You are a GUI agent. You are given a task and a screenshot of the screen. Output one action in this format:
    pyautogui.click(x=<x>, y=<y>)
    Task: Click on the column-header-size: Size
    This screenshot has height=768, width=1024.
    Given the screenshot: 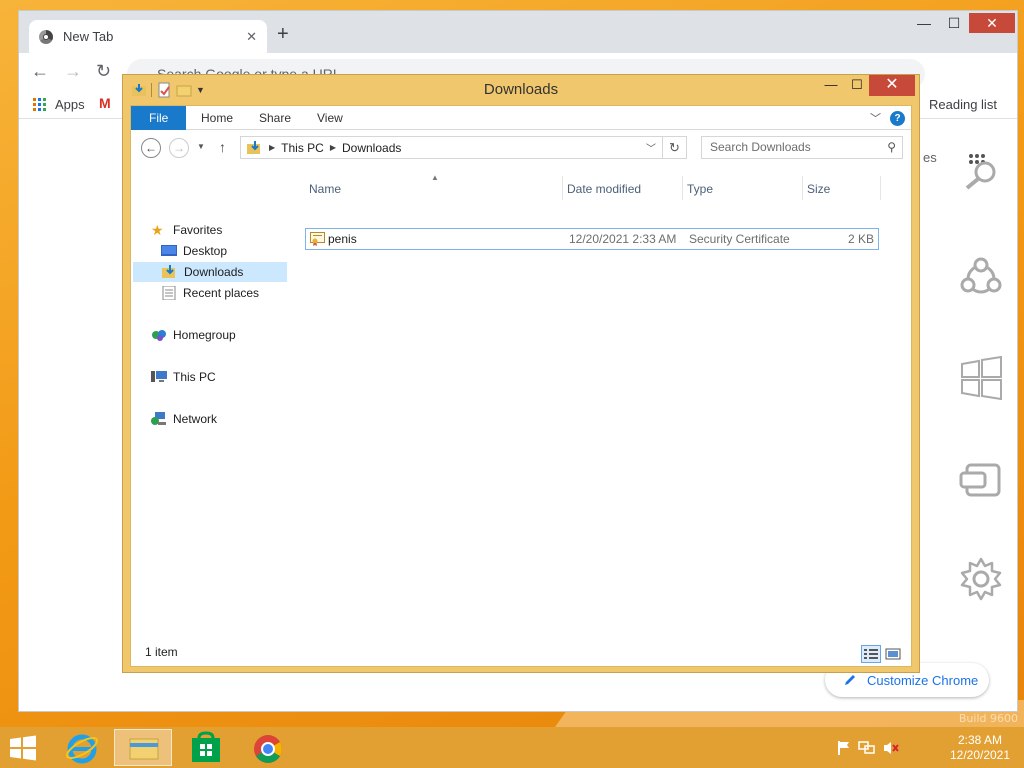 What is the action you would take?
    pyautogui.click(x=842, y=188)
    